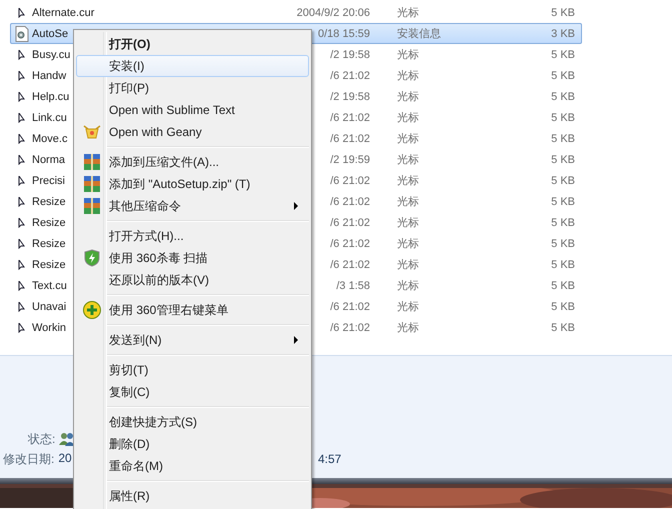  Describe the element at coordinates (28, 459) in the screenshot. I see `modified-label: 修改日期:` at that location.